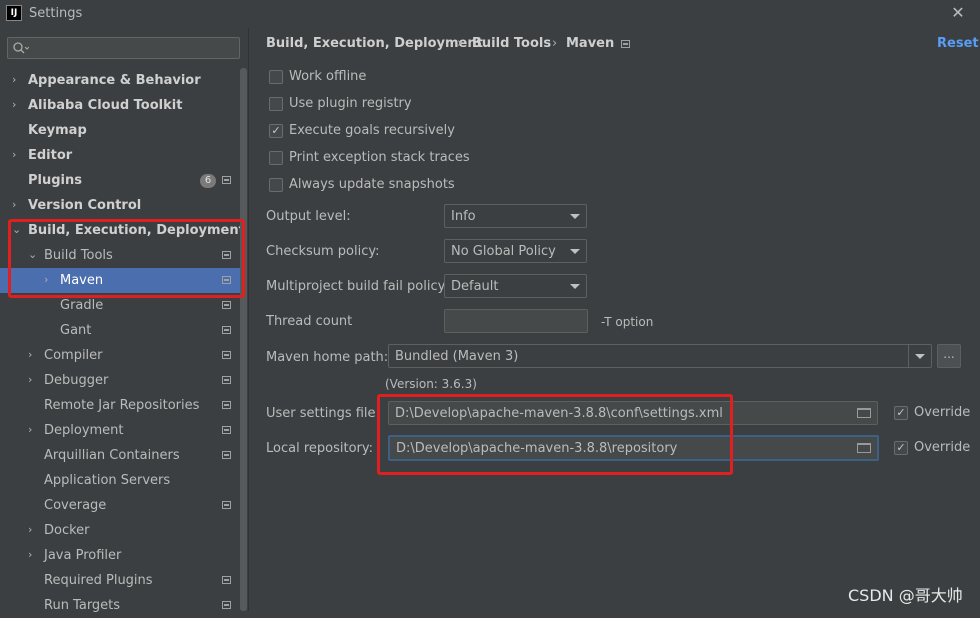  I want to click on local-repository-input: D:\Develop\apache-maven-3.8.8\repository, so click(633, 448).